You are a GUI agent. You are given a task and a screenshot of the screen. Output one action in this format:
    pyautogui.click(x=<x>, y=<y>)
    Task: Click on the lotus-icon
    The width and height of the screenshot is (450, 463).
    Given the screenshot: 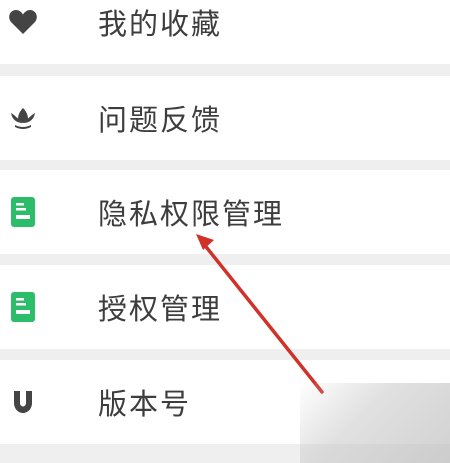 What is the action you would take?
    pyautogui.click(x=23, y=118)
    